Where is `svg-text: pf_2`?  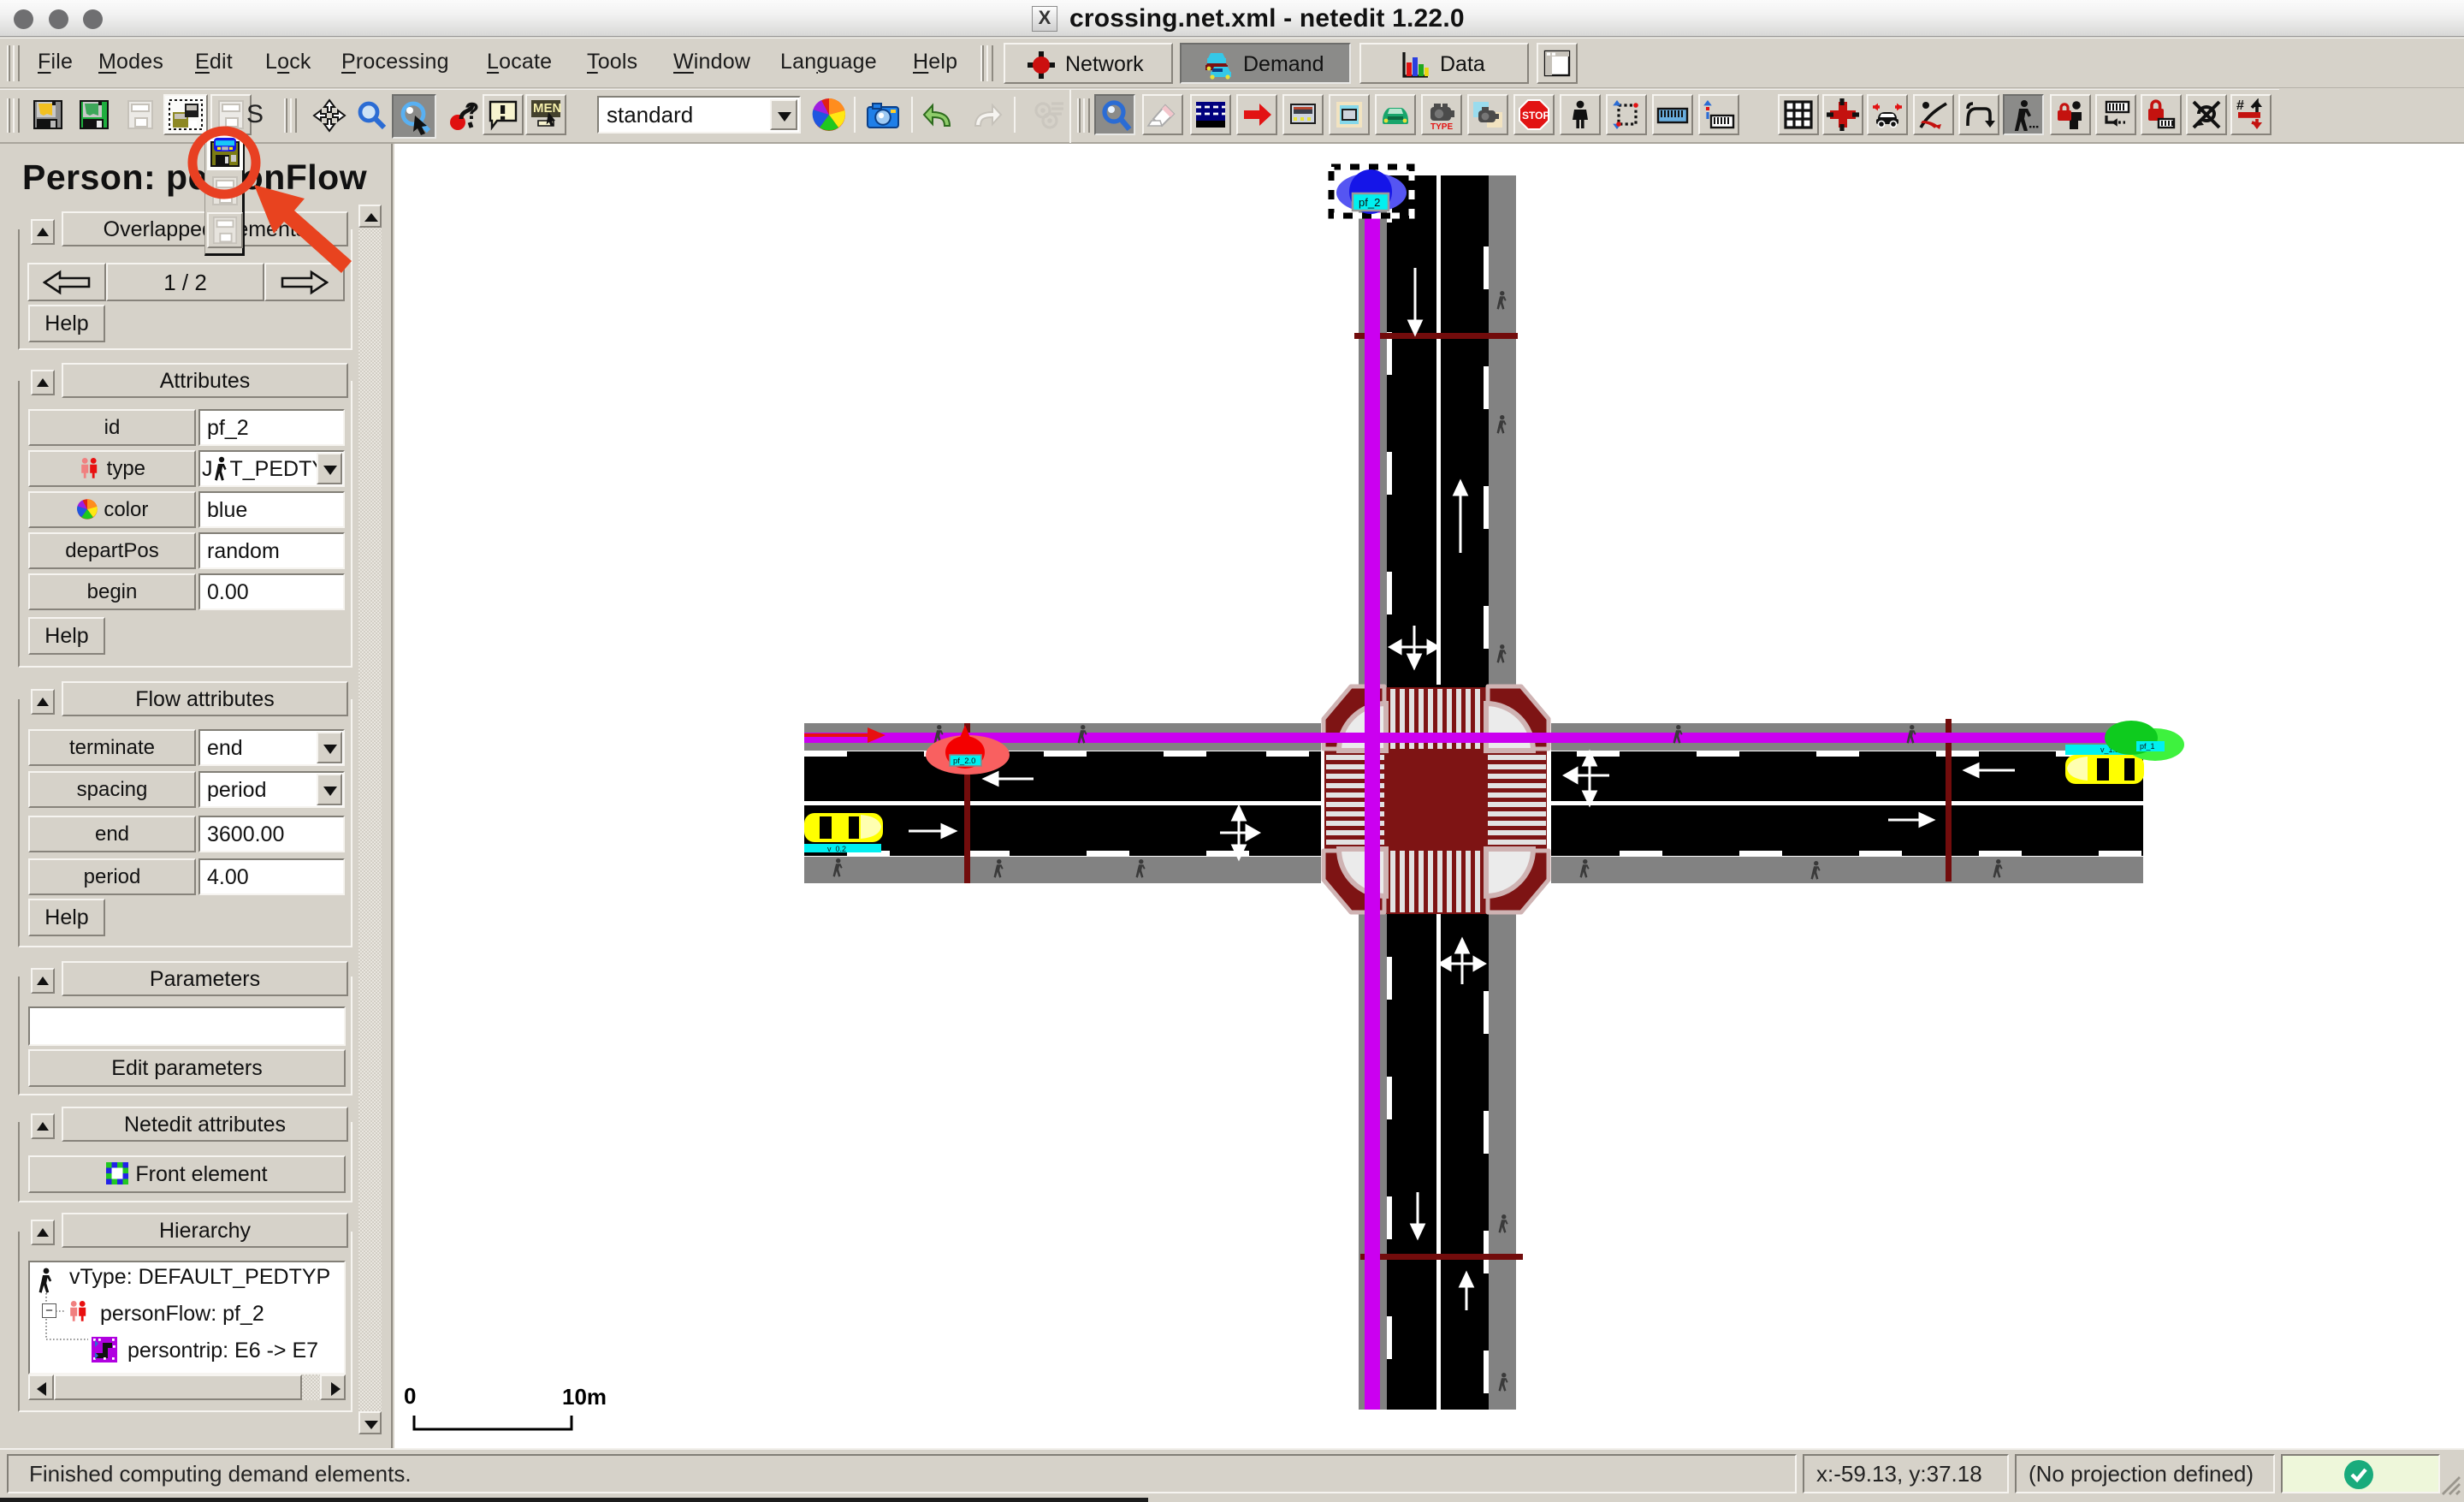
svg-text: pf_2 is located at coordinates (1369, 202).